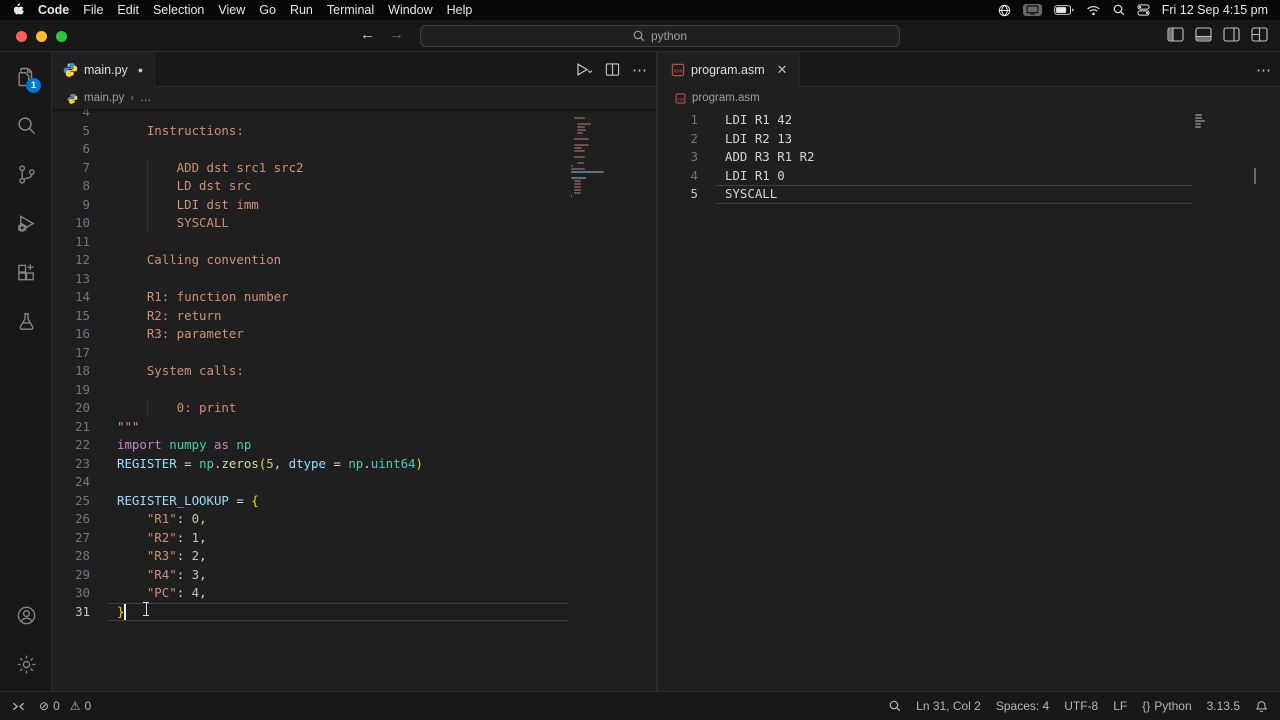  Describe the element at coordinates (75, 706) in the screenshot. I see `warnings-icon: ⚠` at that location.